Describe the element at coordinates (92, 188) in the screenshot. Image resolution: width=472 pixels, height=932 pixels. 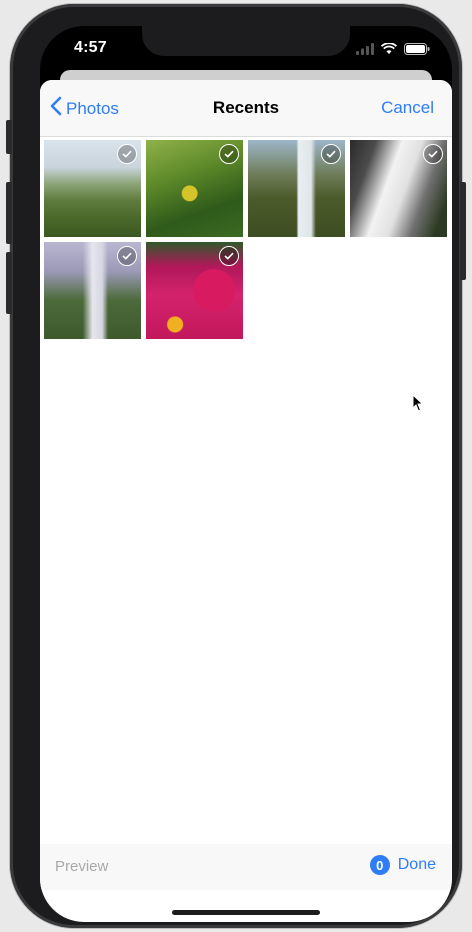
I see `photo-thumbnail-hillside-meadow` at that location.